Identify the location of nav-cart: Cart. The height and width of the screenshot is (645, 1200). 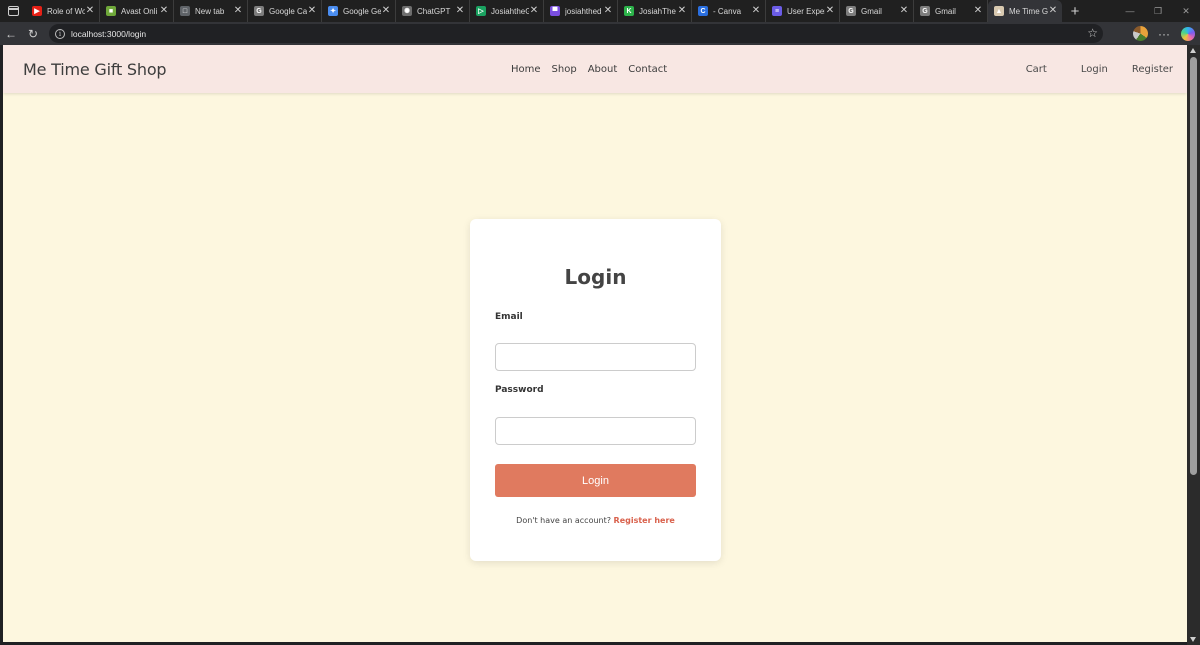
(1036, 69).